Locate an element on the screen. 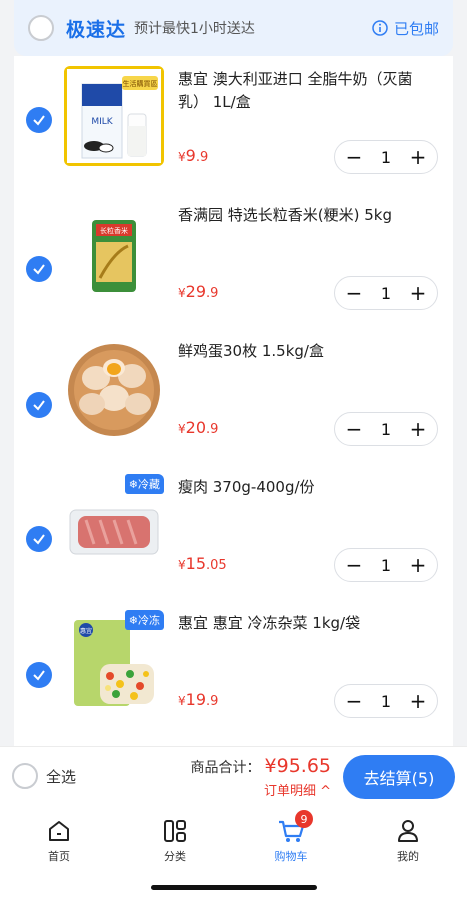  category-icon is located at coordinates (175, 831).